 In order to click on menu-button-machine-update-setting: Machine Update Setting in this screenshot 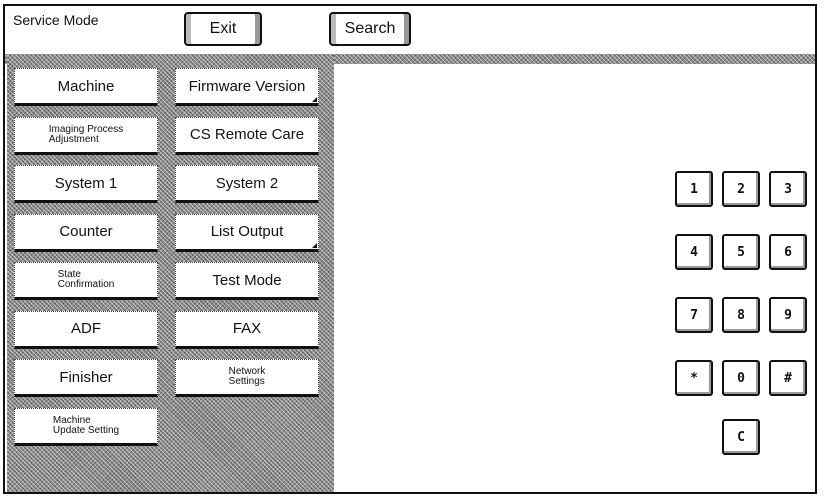, I will do `click(86, 426)`.